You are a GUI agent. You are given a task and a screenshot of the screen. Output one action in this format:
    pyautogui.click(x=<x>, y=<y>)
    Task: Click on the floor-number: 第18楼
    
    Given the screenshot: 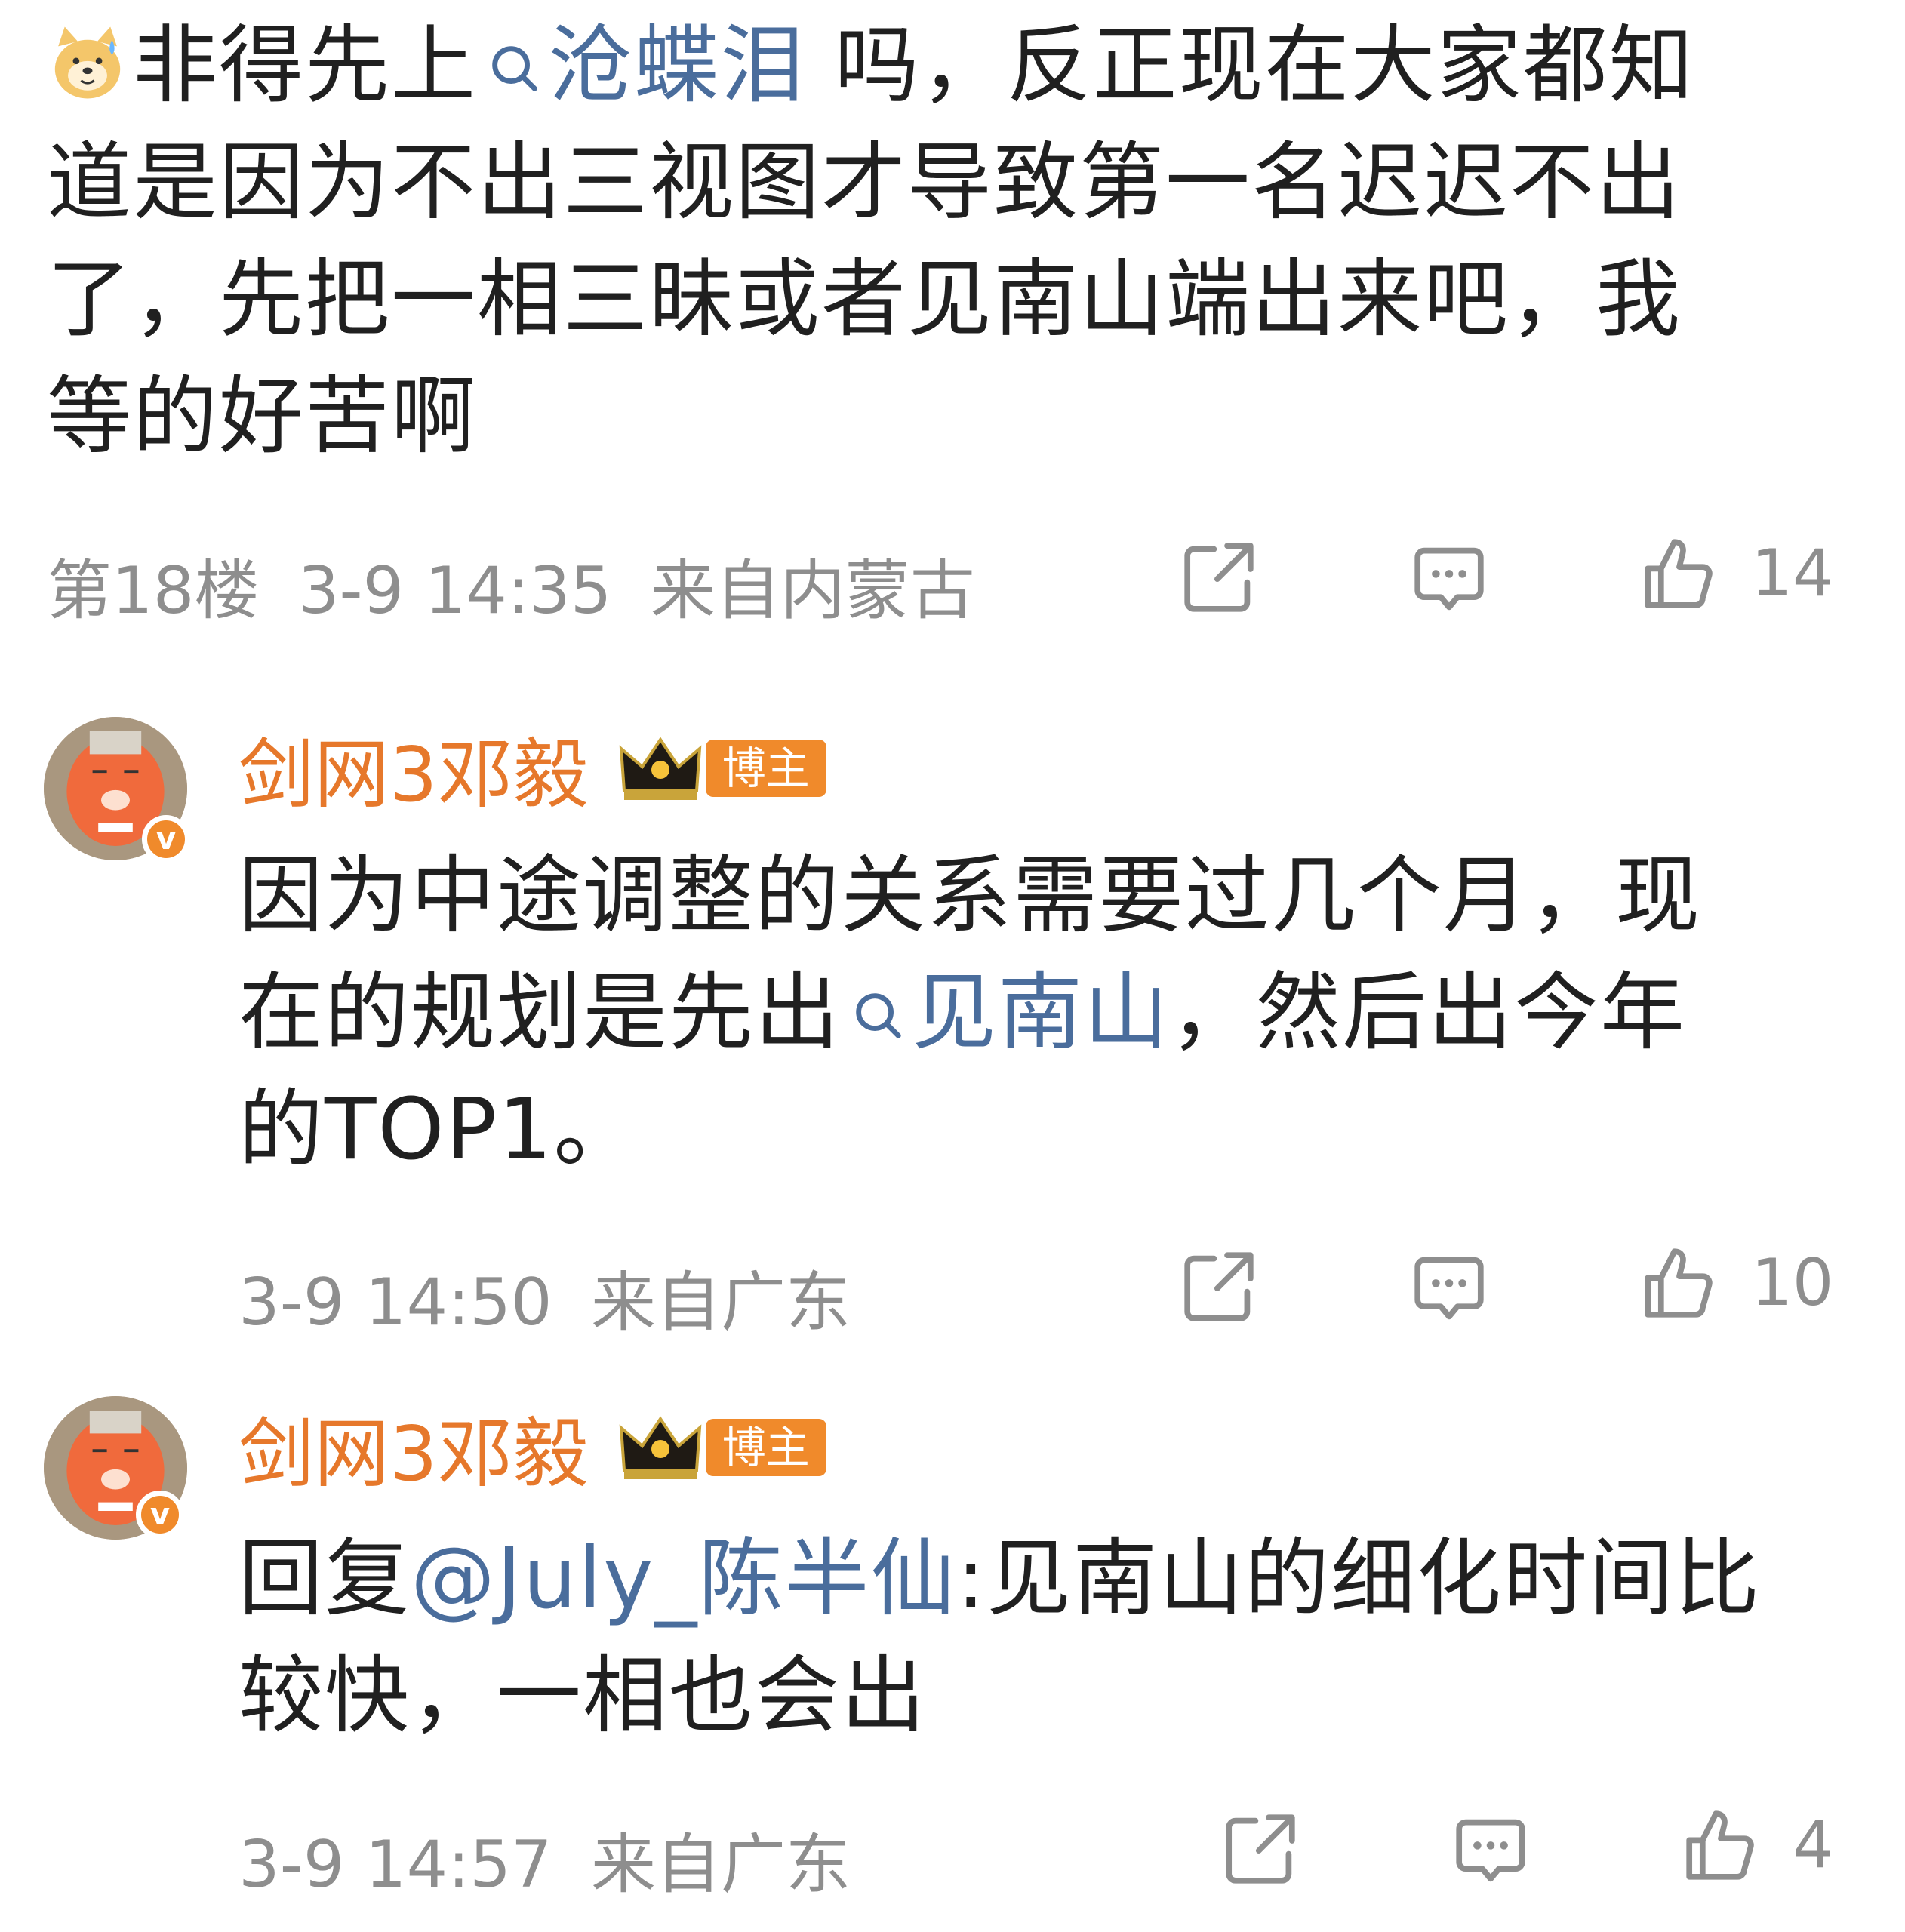 What is the action you would take?
    pyautogui.click(x=153, y=591)
    